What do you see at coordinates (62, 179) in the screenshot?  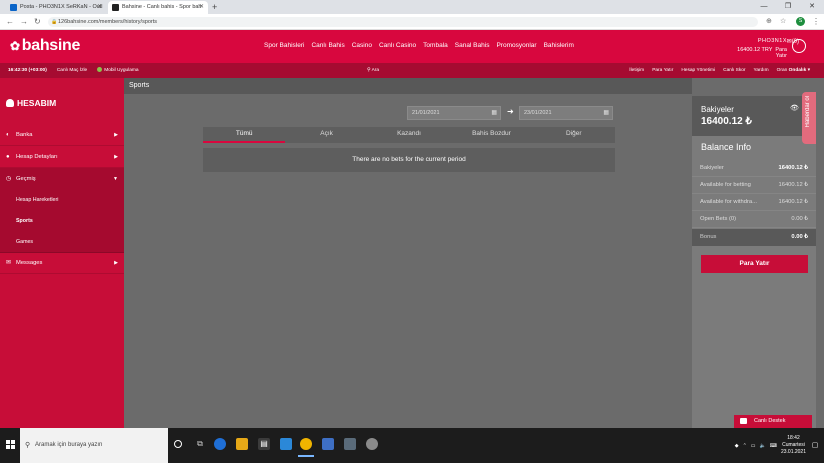 I see `sidebar-item-gecmis: ◷ Geçmiş ▼` at bounding box center [62, 179].